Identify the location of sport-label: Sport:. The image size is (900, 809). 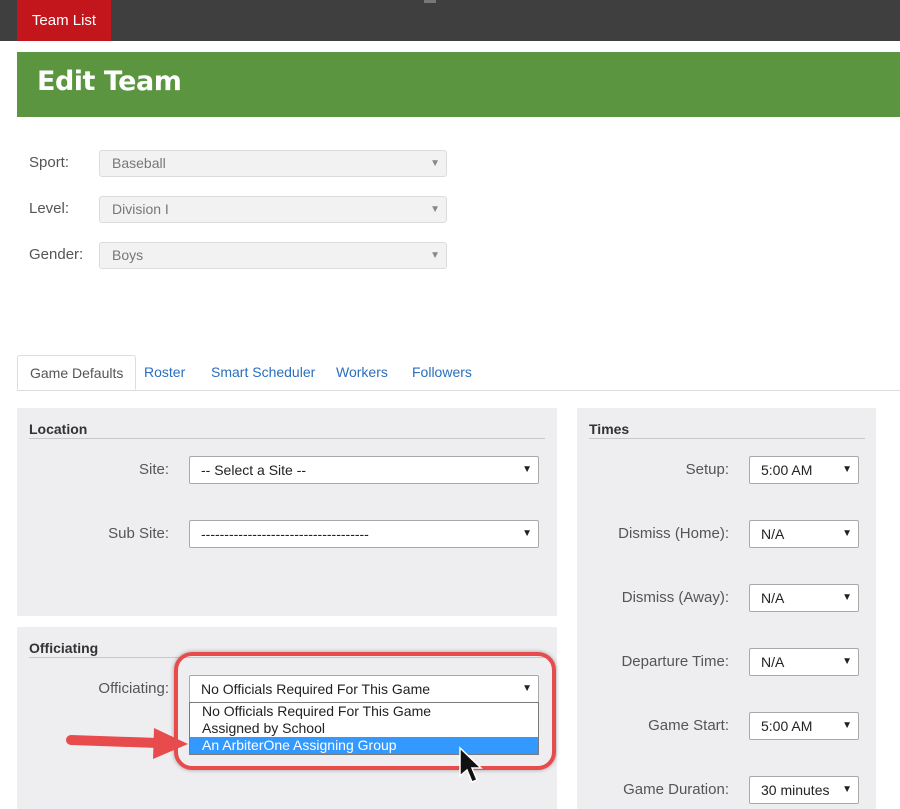
(49, 162).